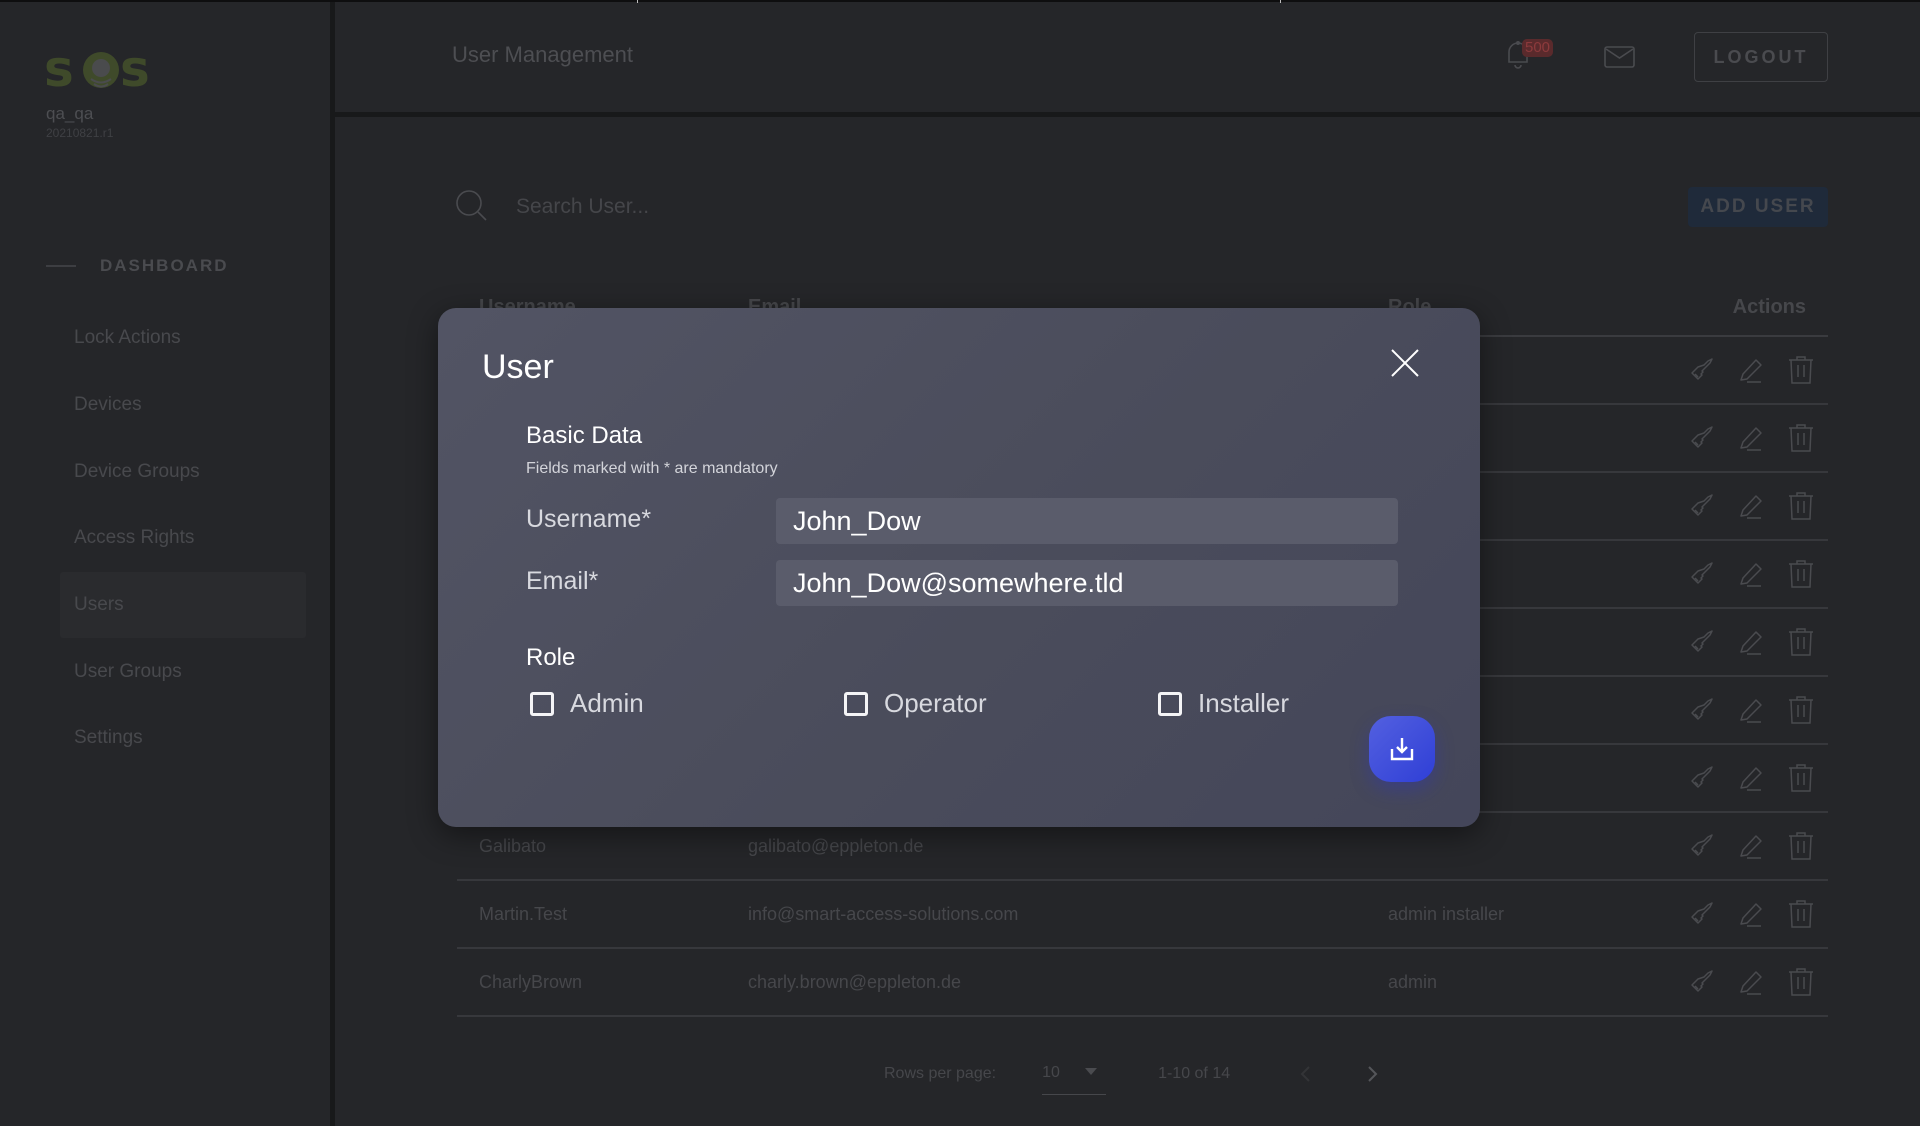  I want to click on sidebar-item-lock-actions: Lock Actions, so click(183, 338).